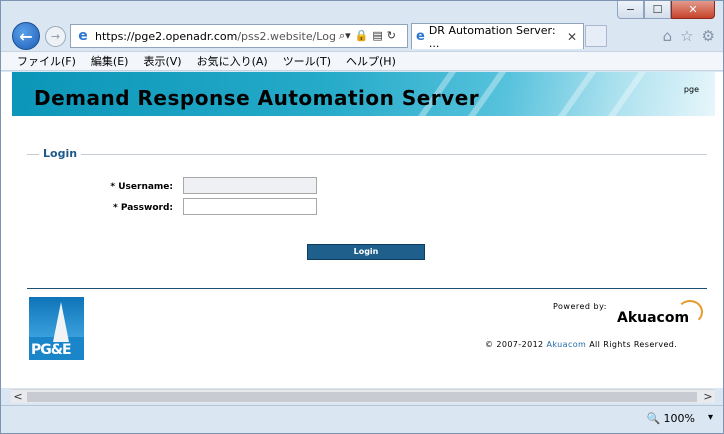 This screenshot has height=434, width=724. I want to click on favorites-icon: ☆, so click(686, 36).